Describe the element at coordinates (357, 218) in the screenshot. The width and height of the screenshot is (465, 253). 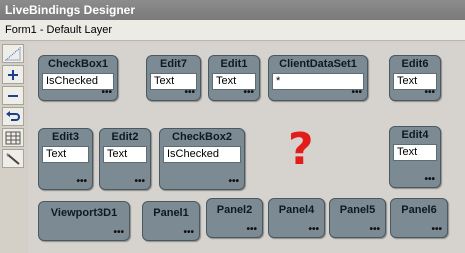
I see `node-panel5: Panel5 •••` at that location.